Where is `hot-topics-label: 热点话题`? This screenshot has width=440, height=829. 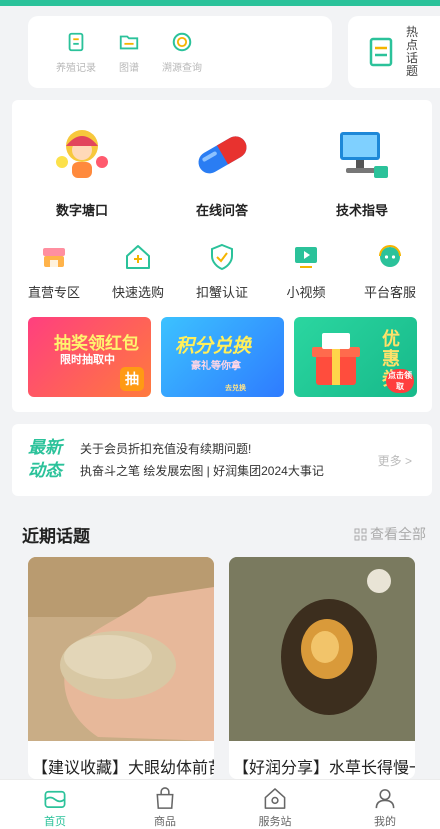 hot-topics-label: 热点话题 is located at coordinates (412, 51).